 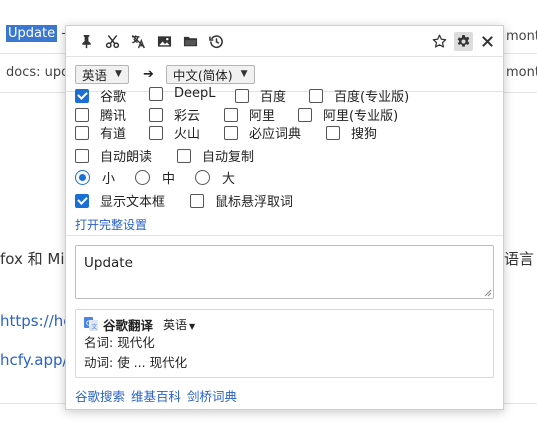 I want to click on engine-baidu-pro-checkbox: 百度(专业版), so click(x=359, y=95).